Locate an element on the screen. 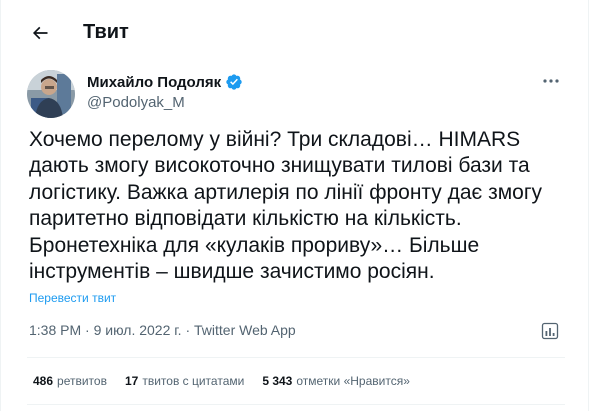  retweets-stat: 486 ретвитов is located at coordinates (70, 381).